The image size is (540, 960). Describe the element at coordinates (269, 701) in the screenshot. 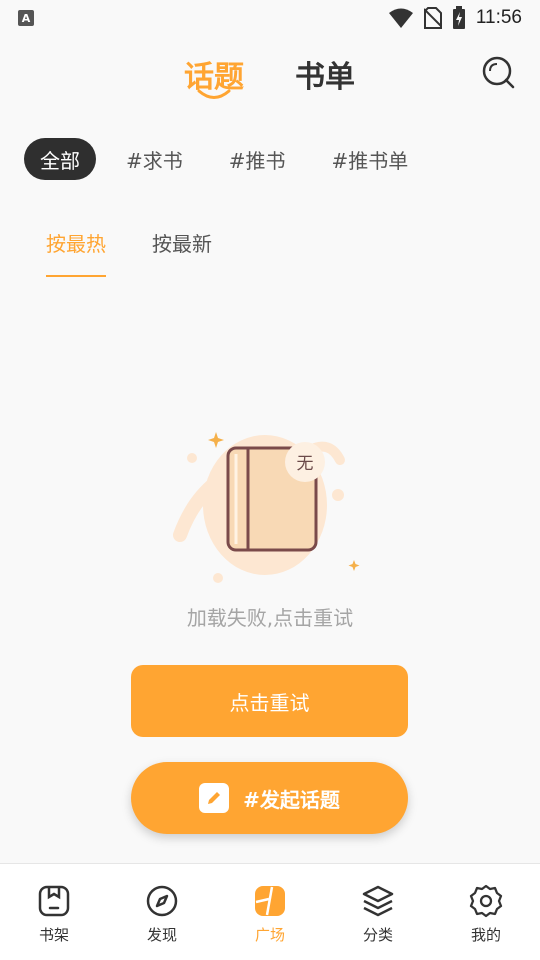

I see `retry-button: 点击重试` at that location.